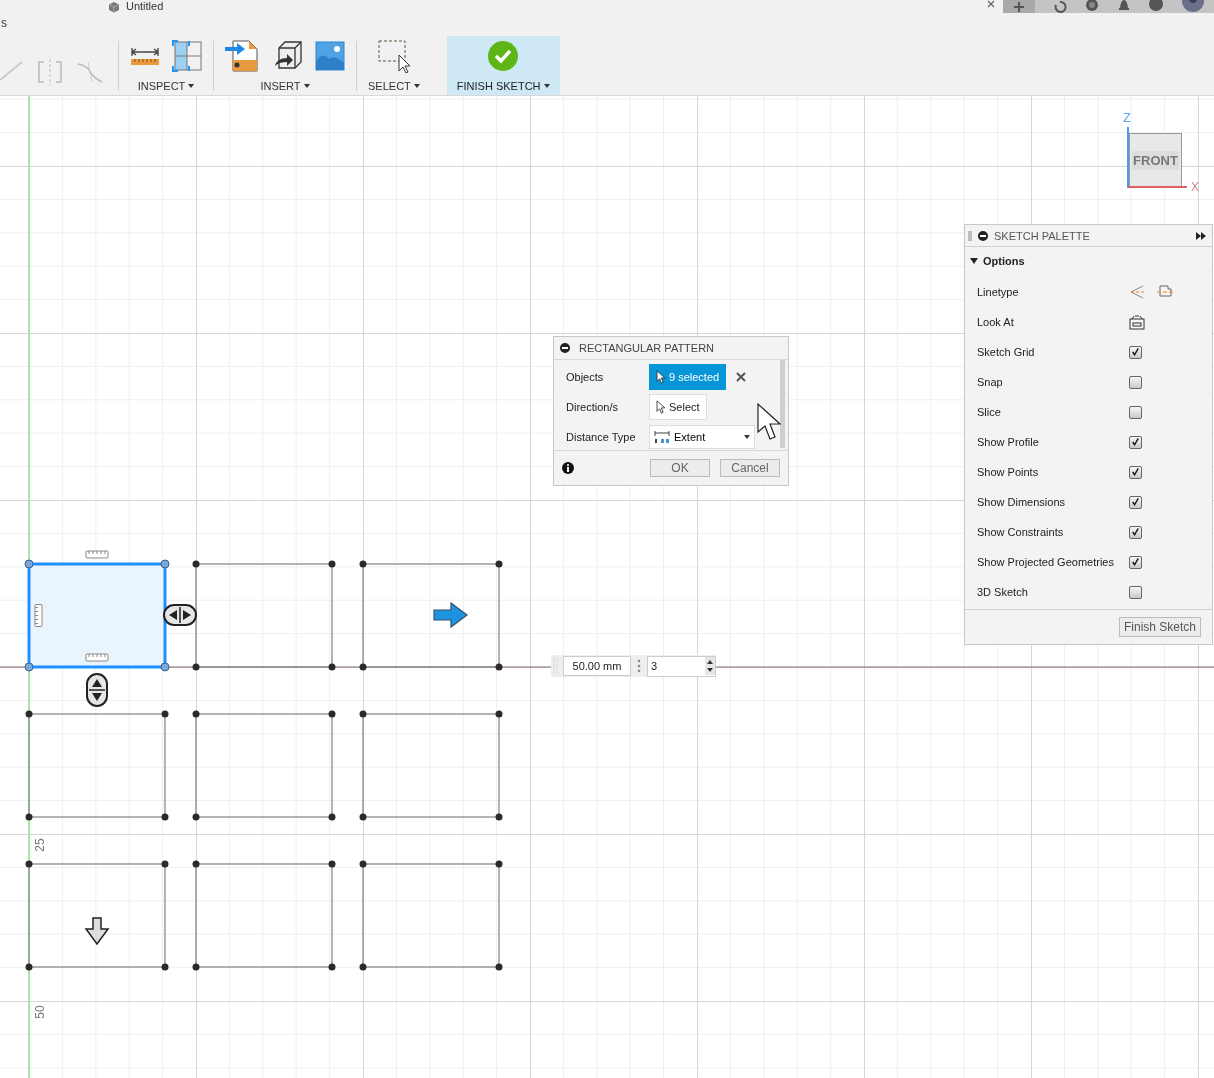 The image size is (1214, 1078). Describe the element at coordinates (1155, 160) in the screenshot. I see `cube-face-label: FRONT` at that location.